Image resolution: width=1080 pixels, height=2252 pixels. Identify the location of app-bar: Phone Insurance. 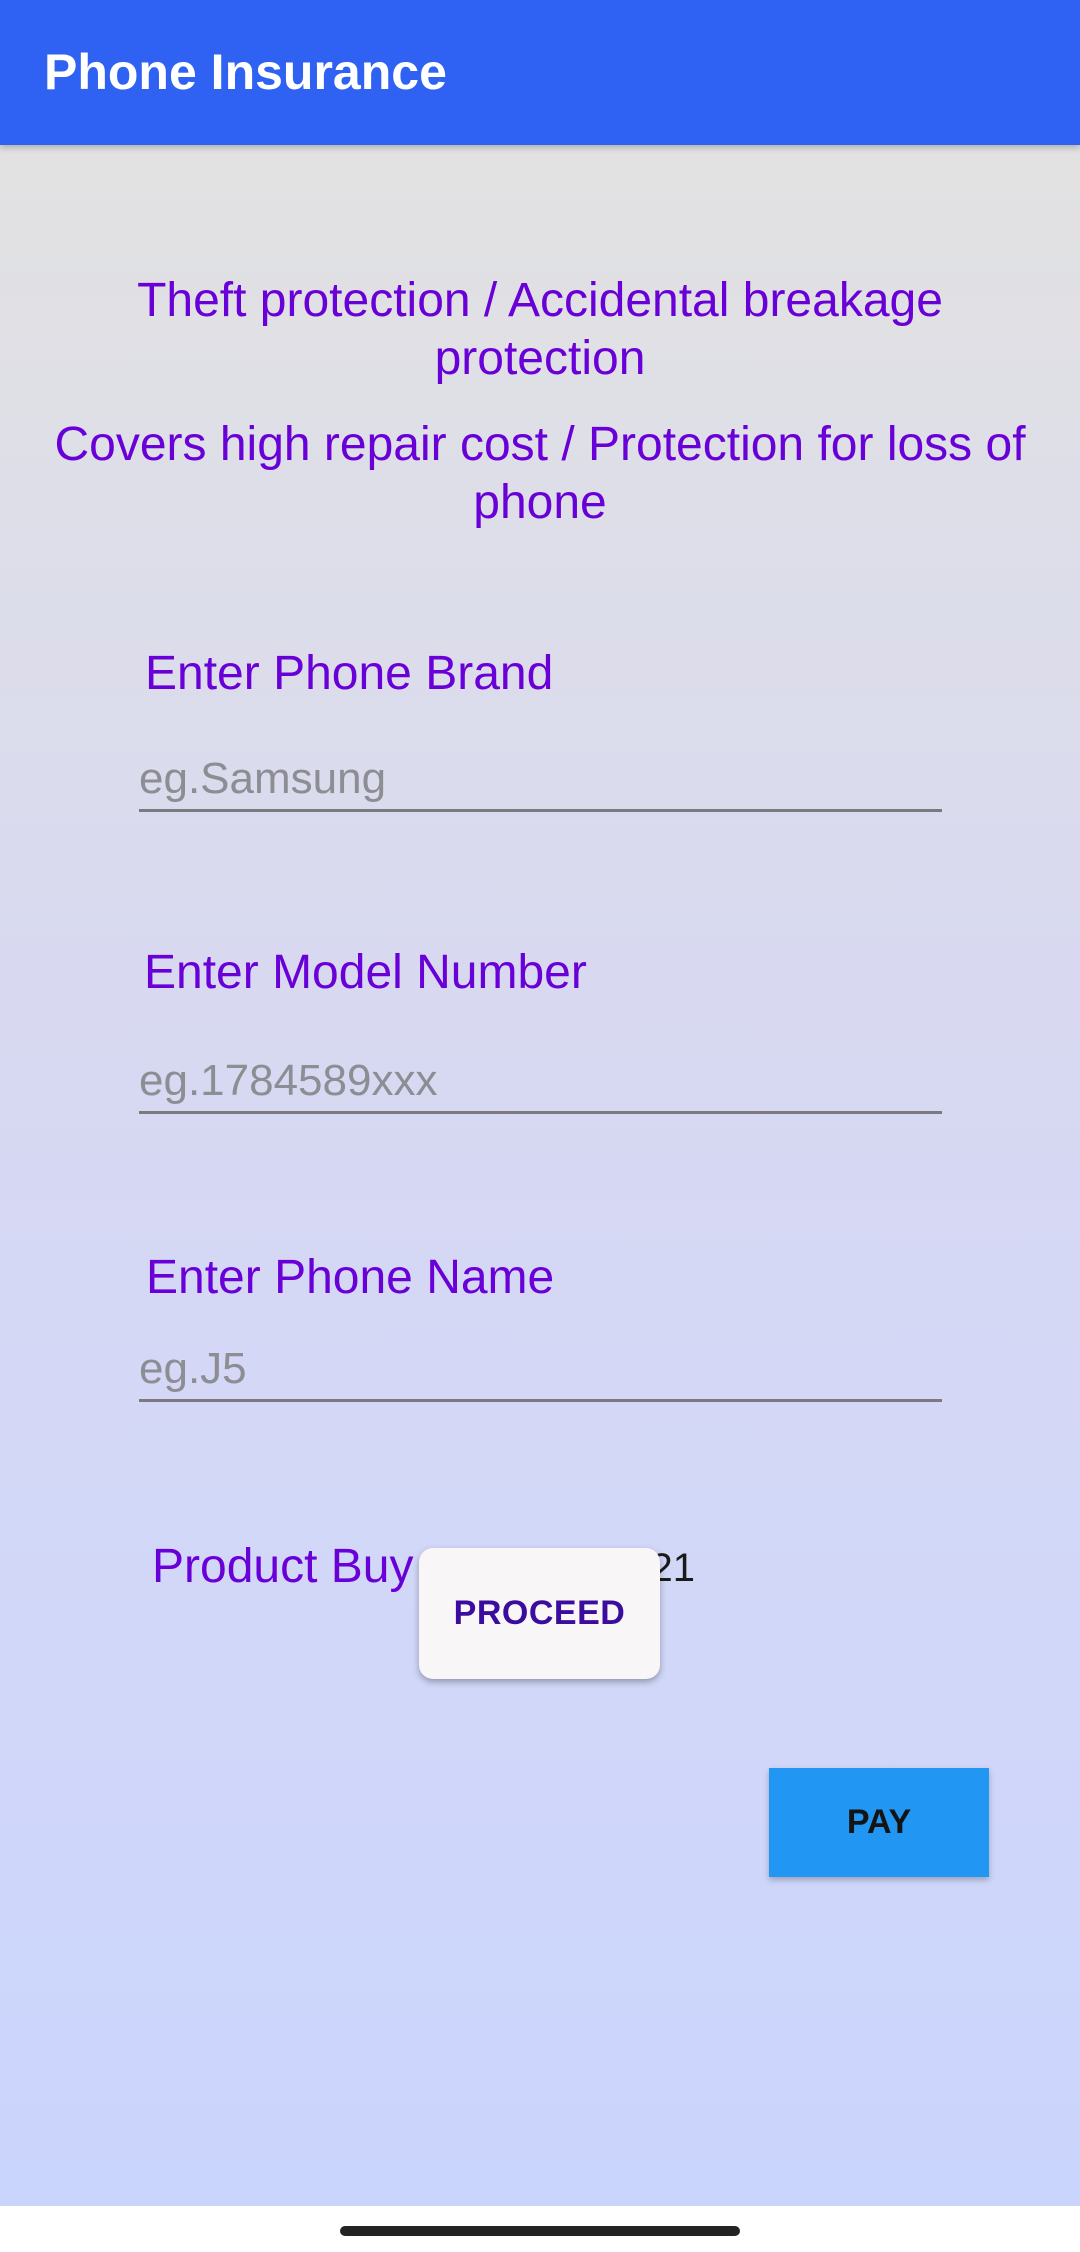
(540, 72).